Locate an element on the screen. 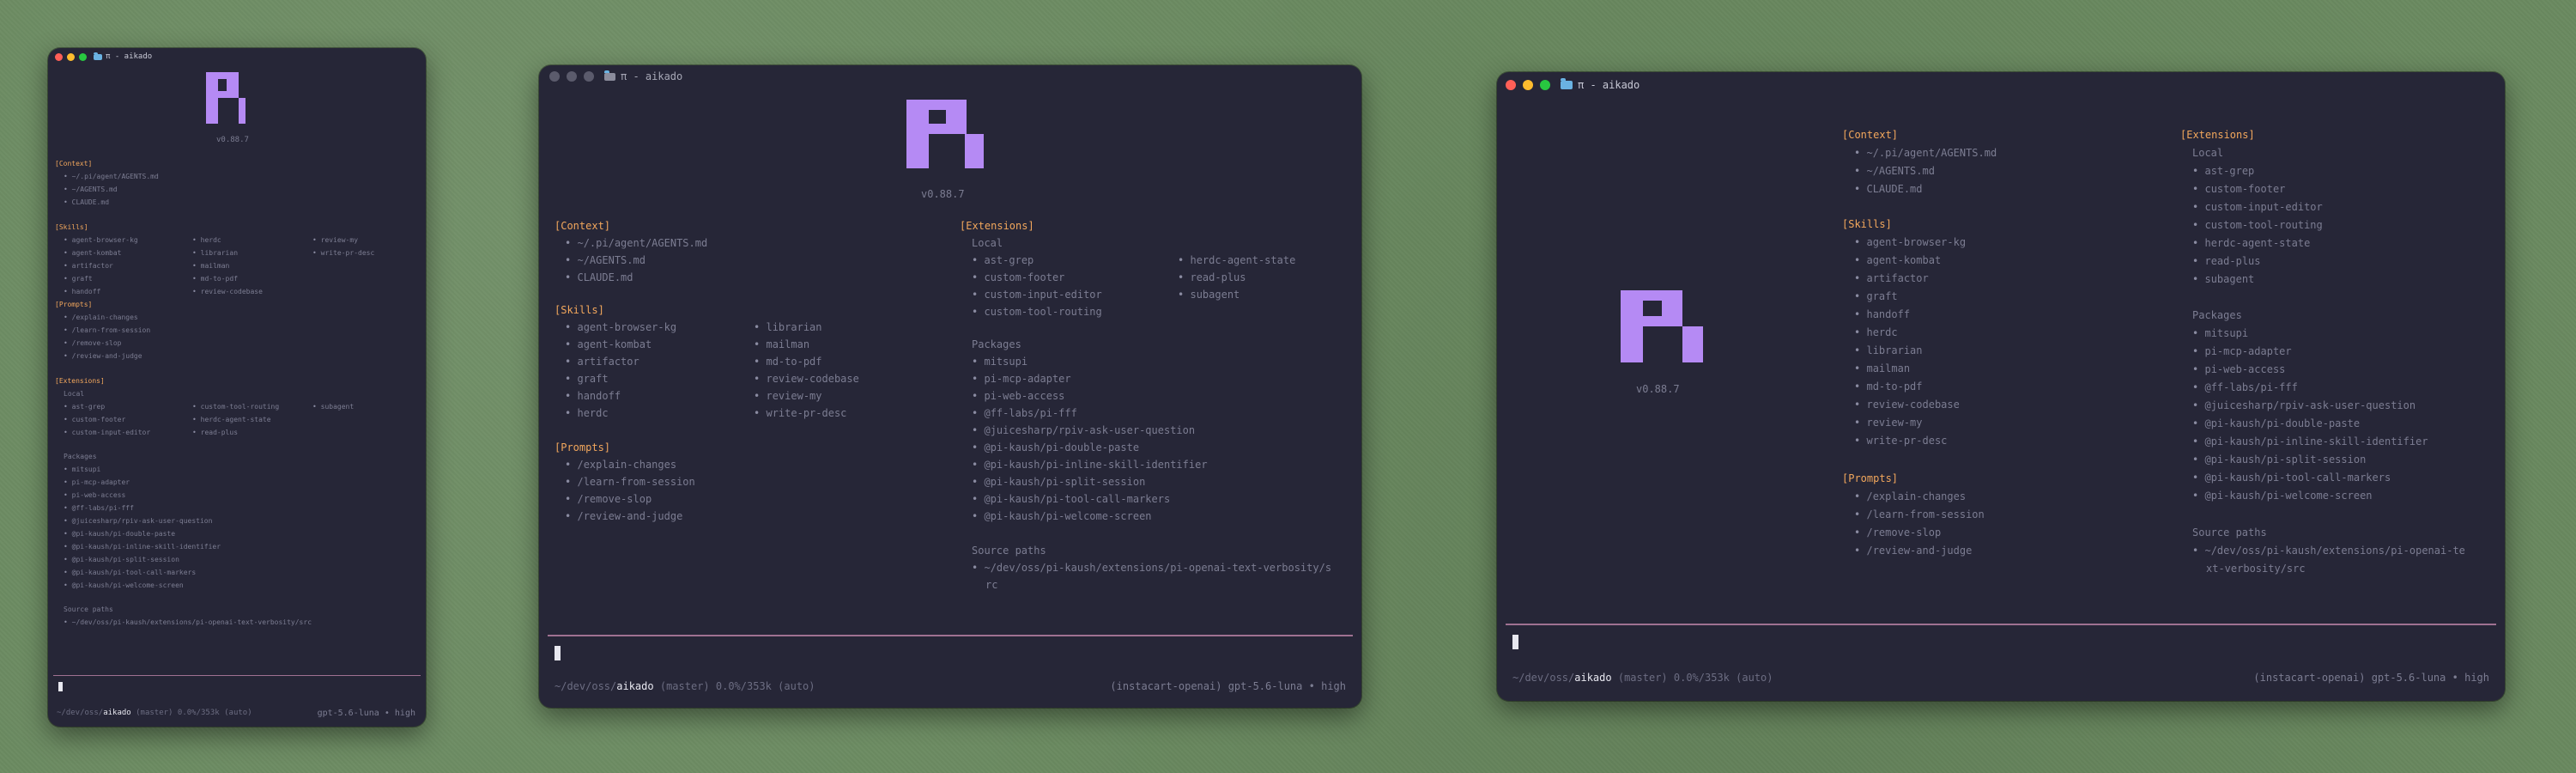  package-item: • mitsupi is located at coordinates (1000, 362).